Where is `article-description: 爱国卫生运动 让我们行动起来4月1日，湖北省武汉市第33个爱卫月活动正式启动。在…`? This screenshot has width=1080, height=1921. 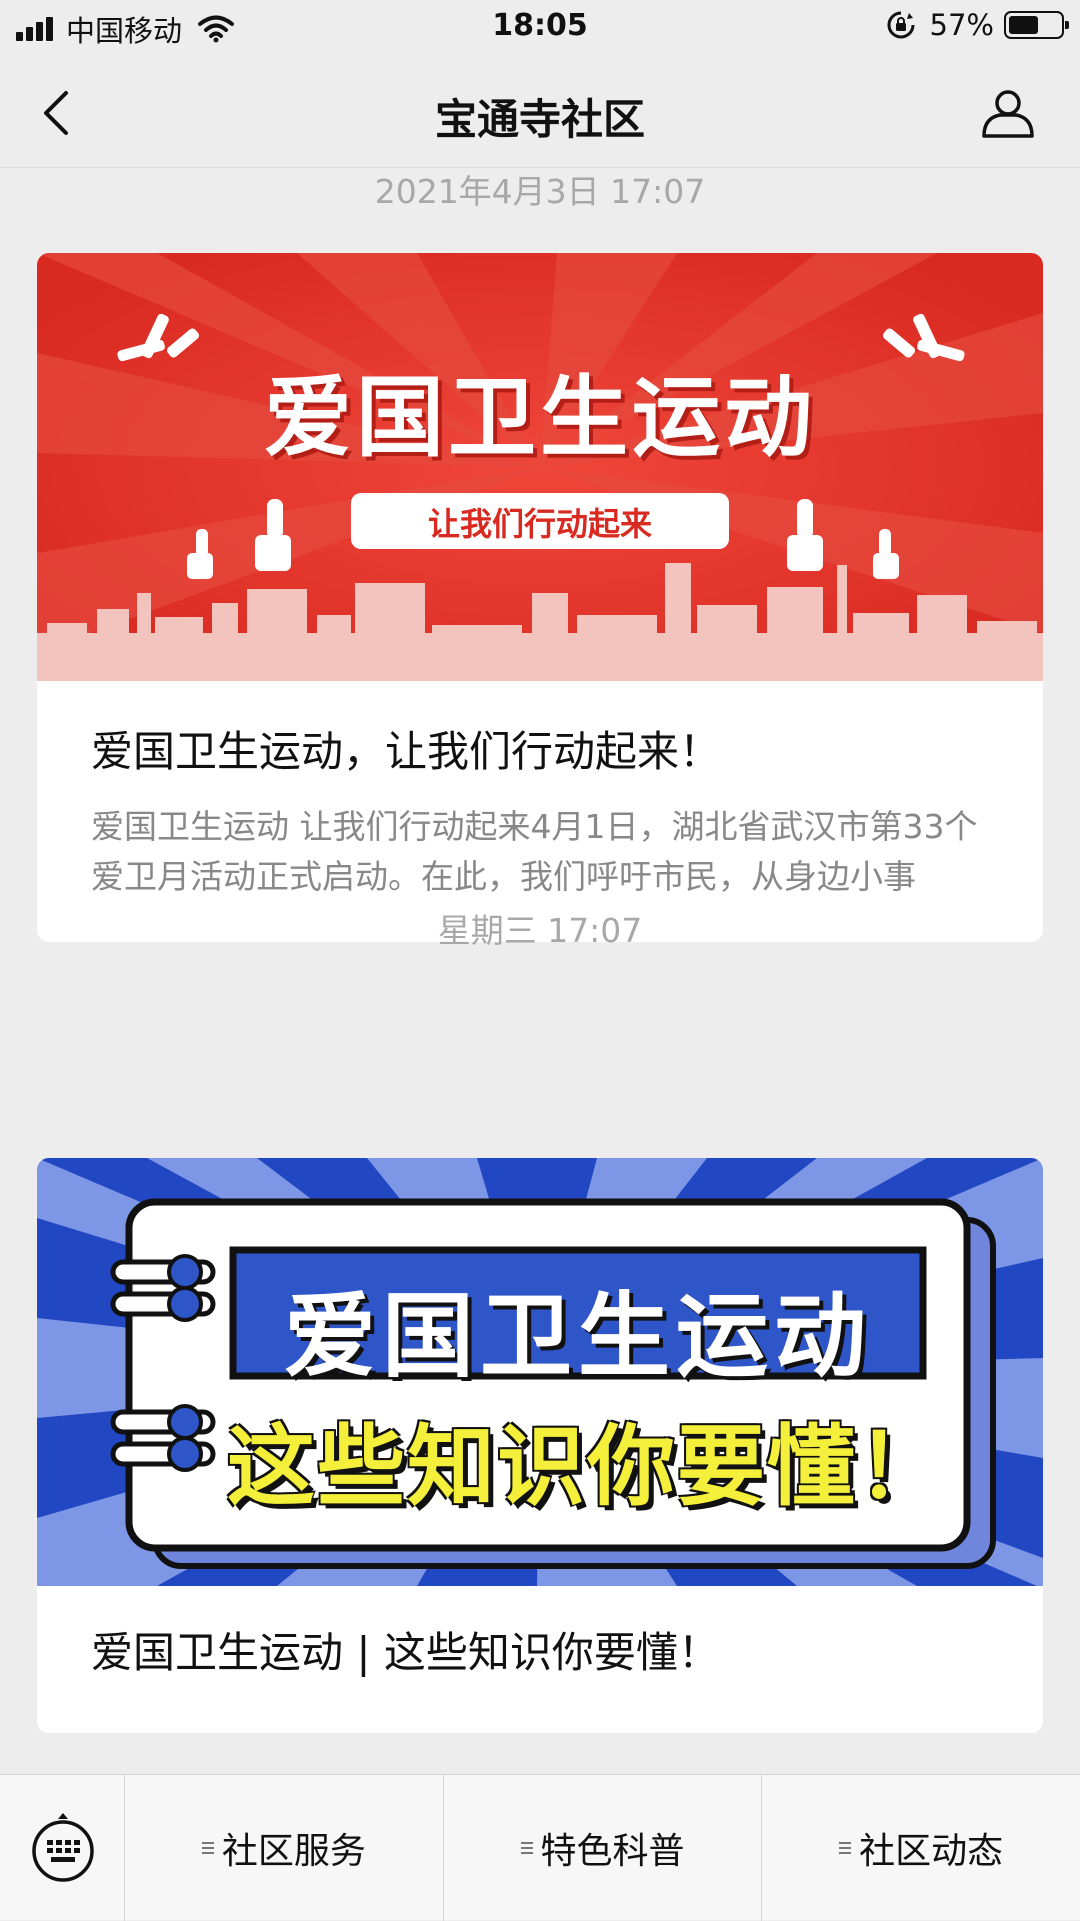
article-description: 爱国卫生运动 让我们行动起来4月1日，湖北省武汉市第33个爱卫月活动正式启动。在… is located at coordinates (534, 851).